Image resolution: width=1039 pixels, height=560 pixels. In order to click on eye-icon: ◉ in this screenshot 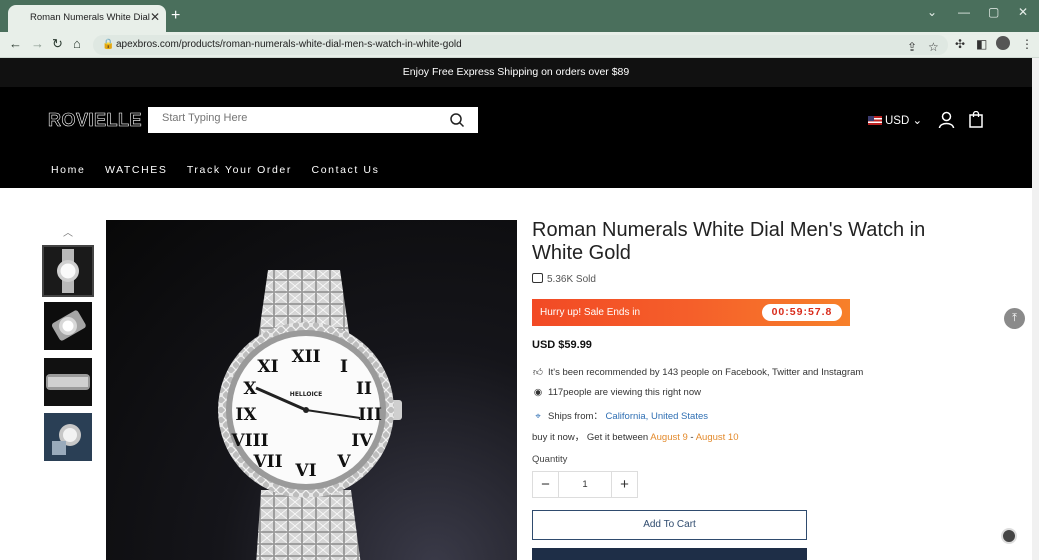, I will do `click(538, 392)`.